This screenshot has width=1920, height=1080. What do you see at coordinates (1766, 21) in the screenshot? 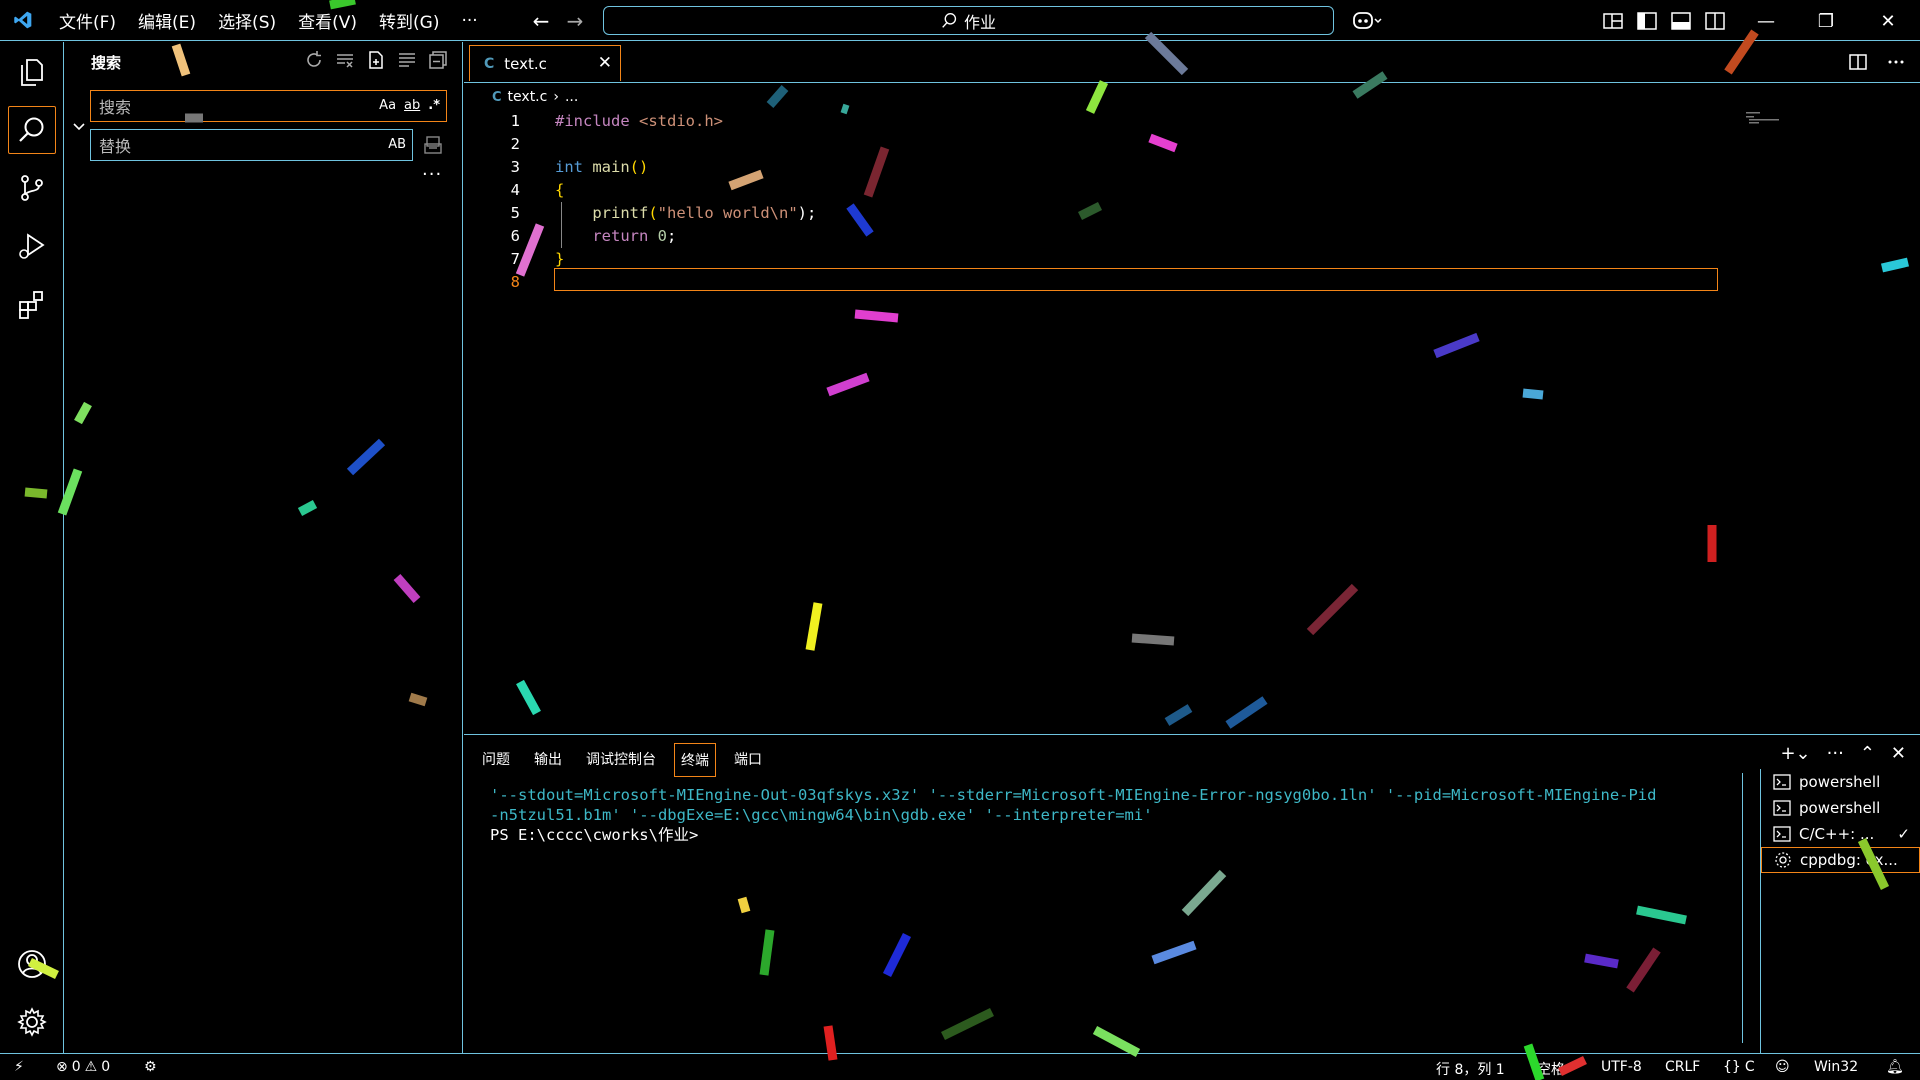
I see `minimize-icon: —` at bounding box center [1766, 21].